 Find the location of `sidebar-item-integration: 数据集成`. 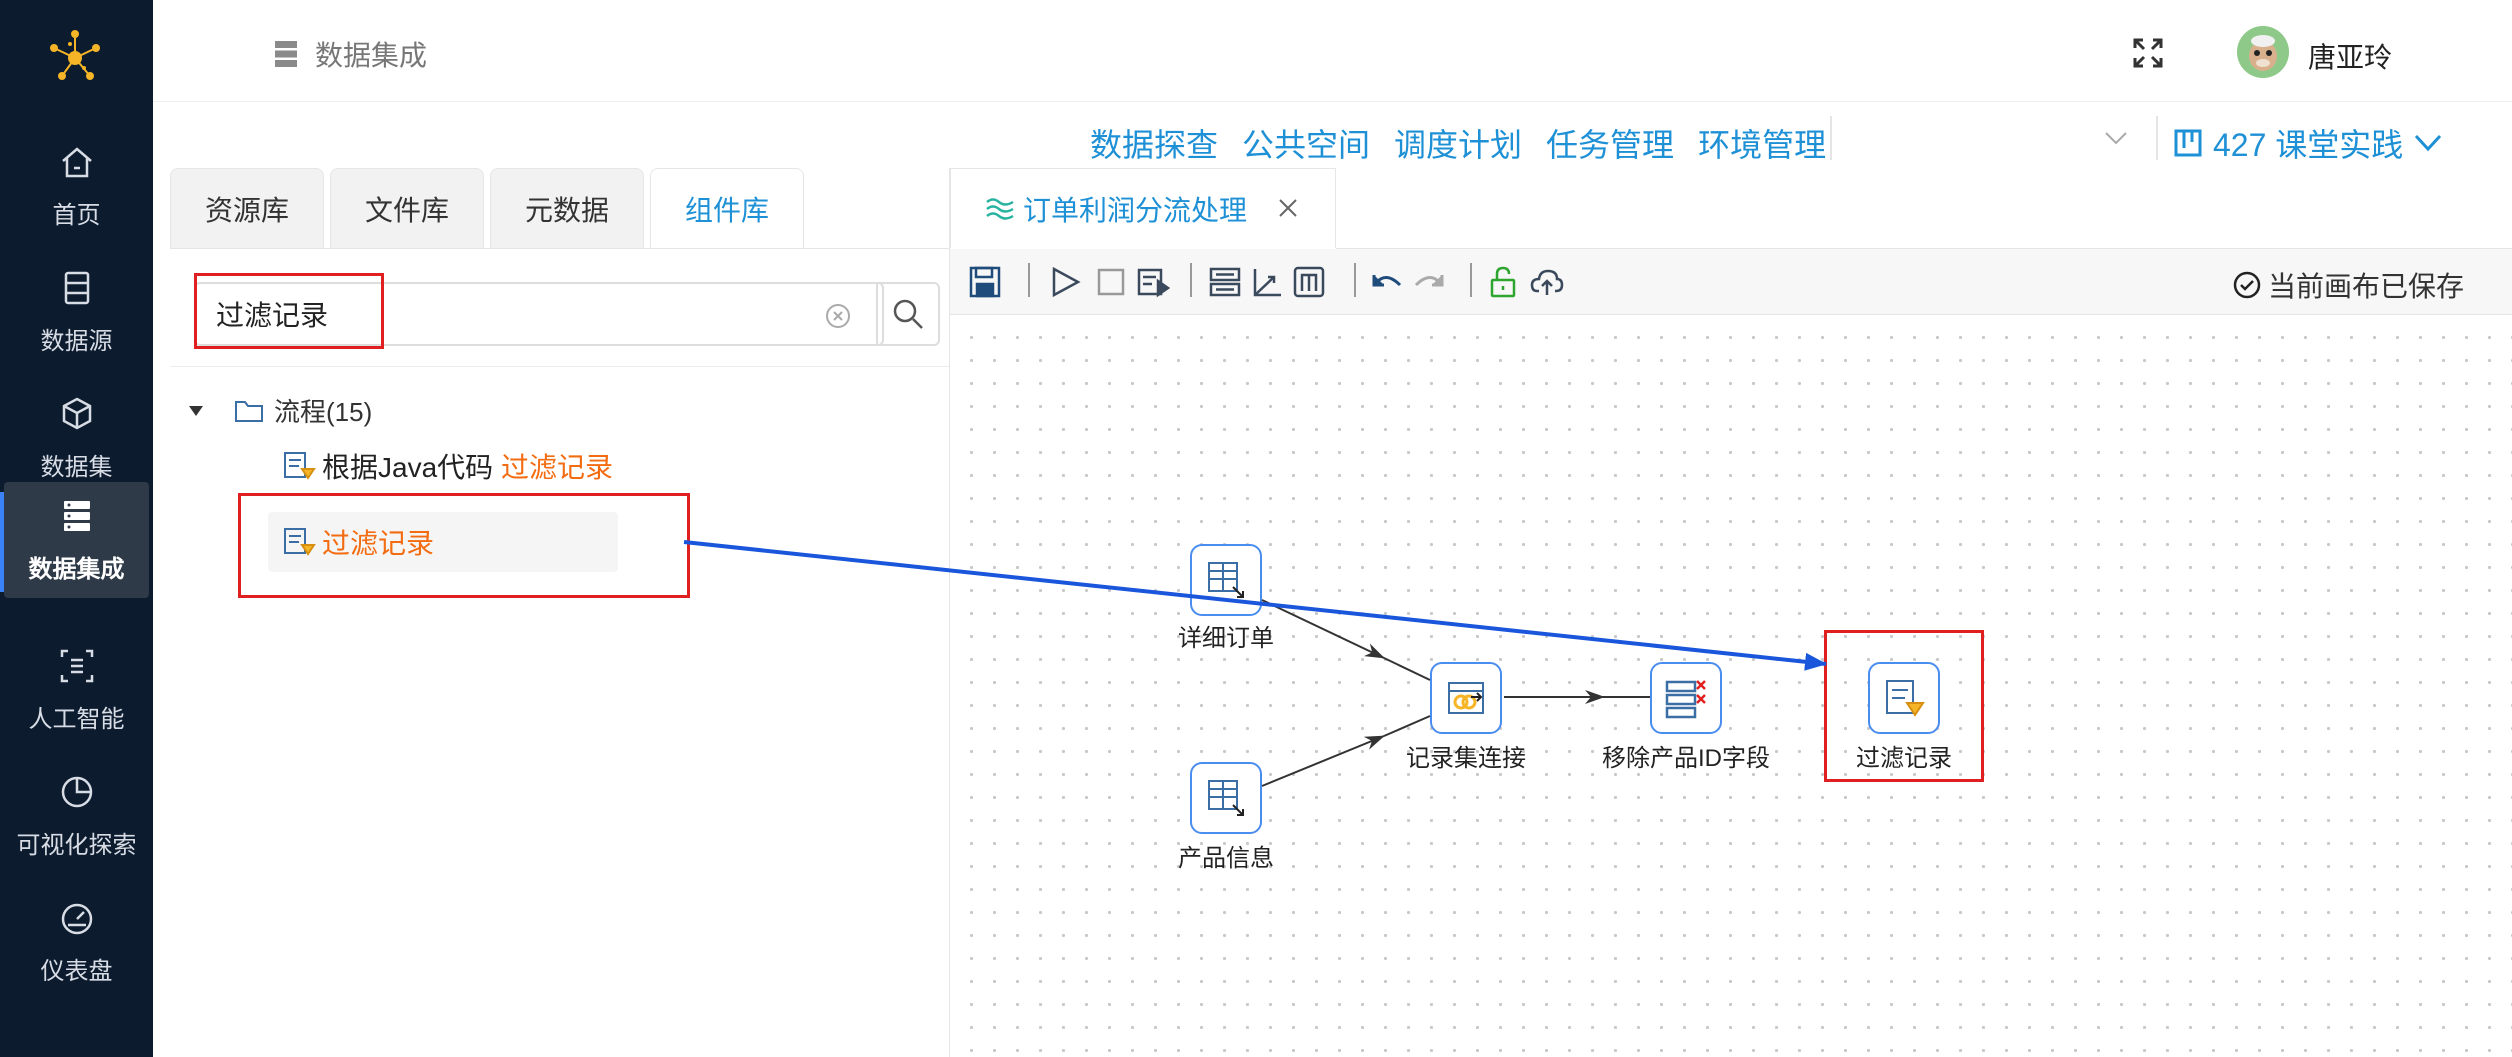

sidebar-item-integration: 数据集成 is located at coordinates (74, 540).